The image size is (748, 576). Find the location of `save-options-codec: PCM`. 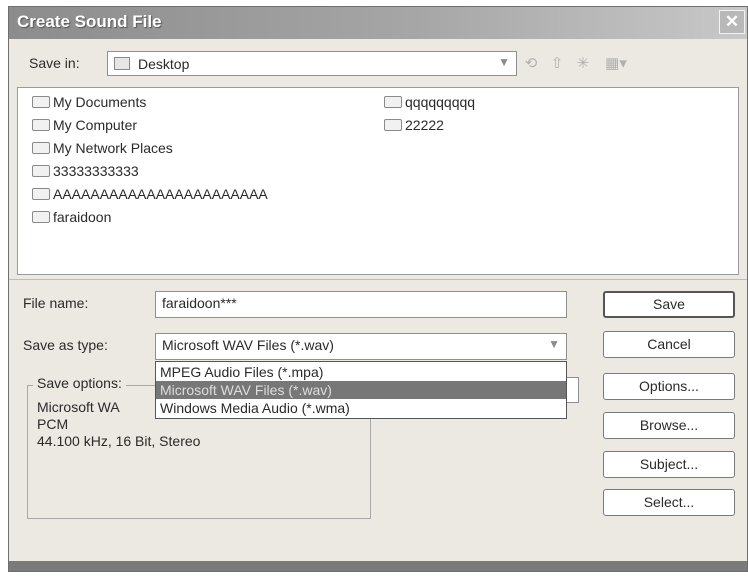

save-options-codec: PCM is located at coordinates (53, 424).